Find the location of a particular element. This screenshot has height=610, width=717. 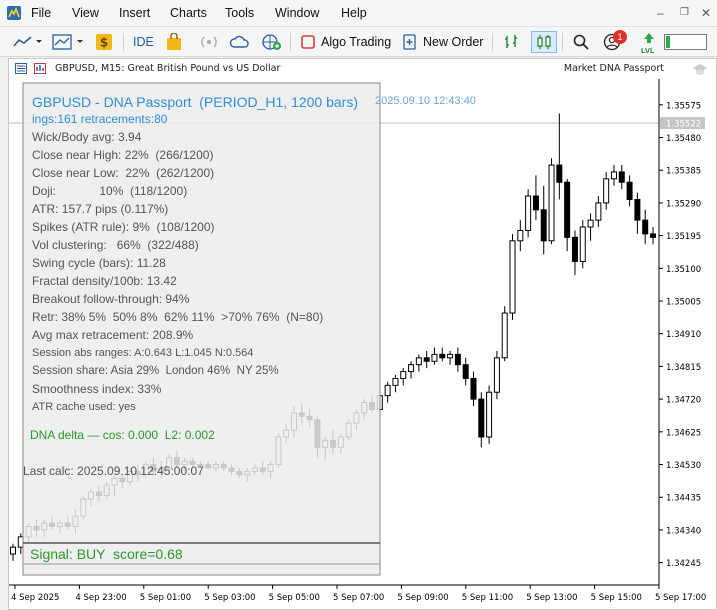

price-tick-label: 1.35290 is located at coordinates (683, 204).